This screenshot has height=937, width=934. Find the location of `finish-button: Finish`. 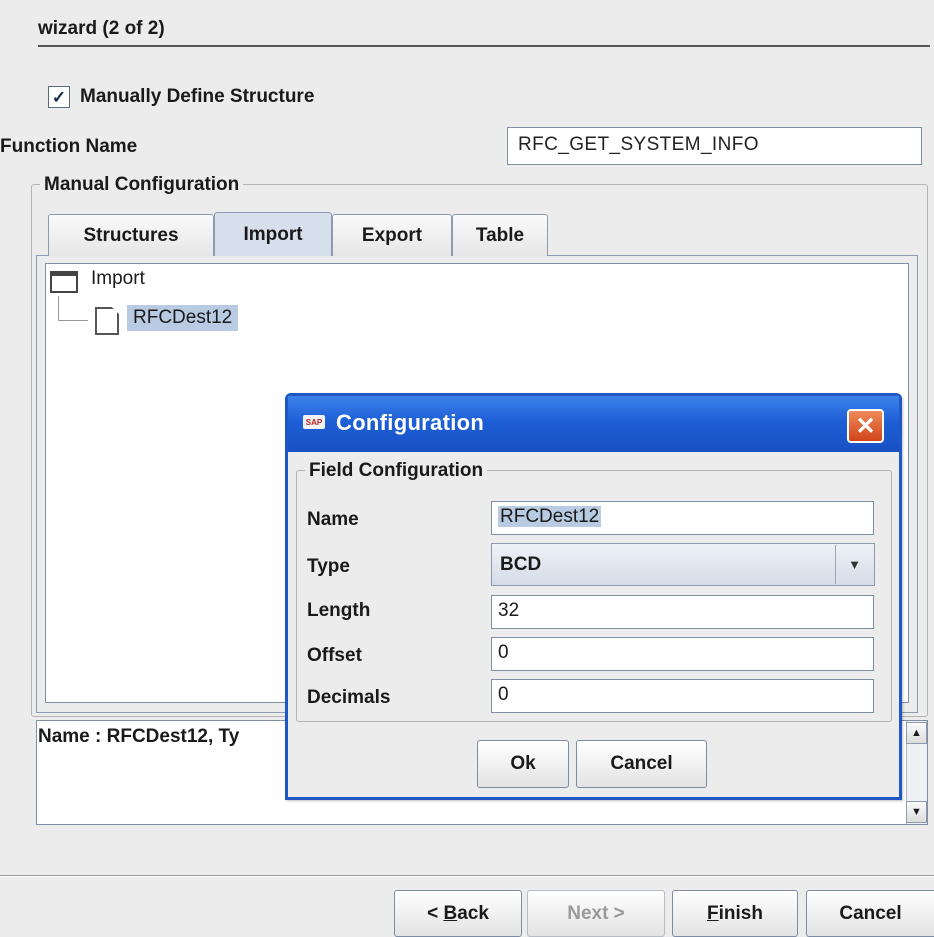

finish-button: Finish is located at coordinates (735, 913).